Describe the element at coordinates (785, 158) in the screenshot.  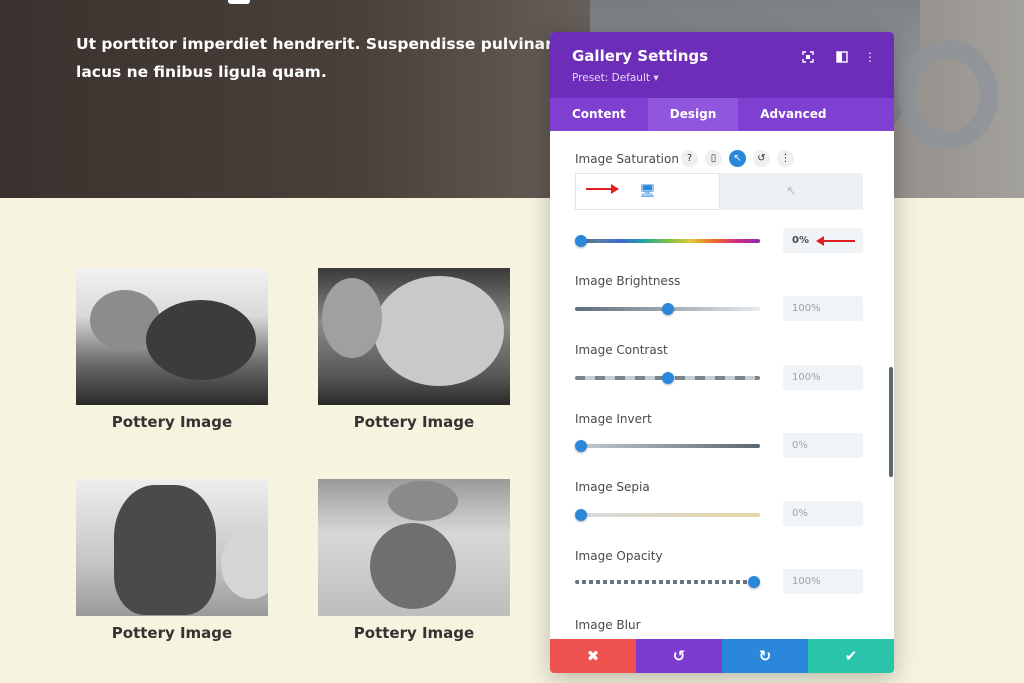
I see `more-options-icon: ⋮` at that location.